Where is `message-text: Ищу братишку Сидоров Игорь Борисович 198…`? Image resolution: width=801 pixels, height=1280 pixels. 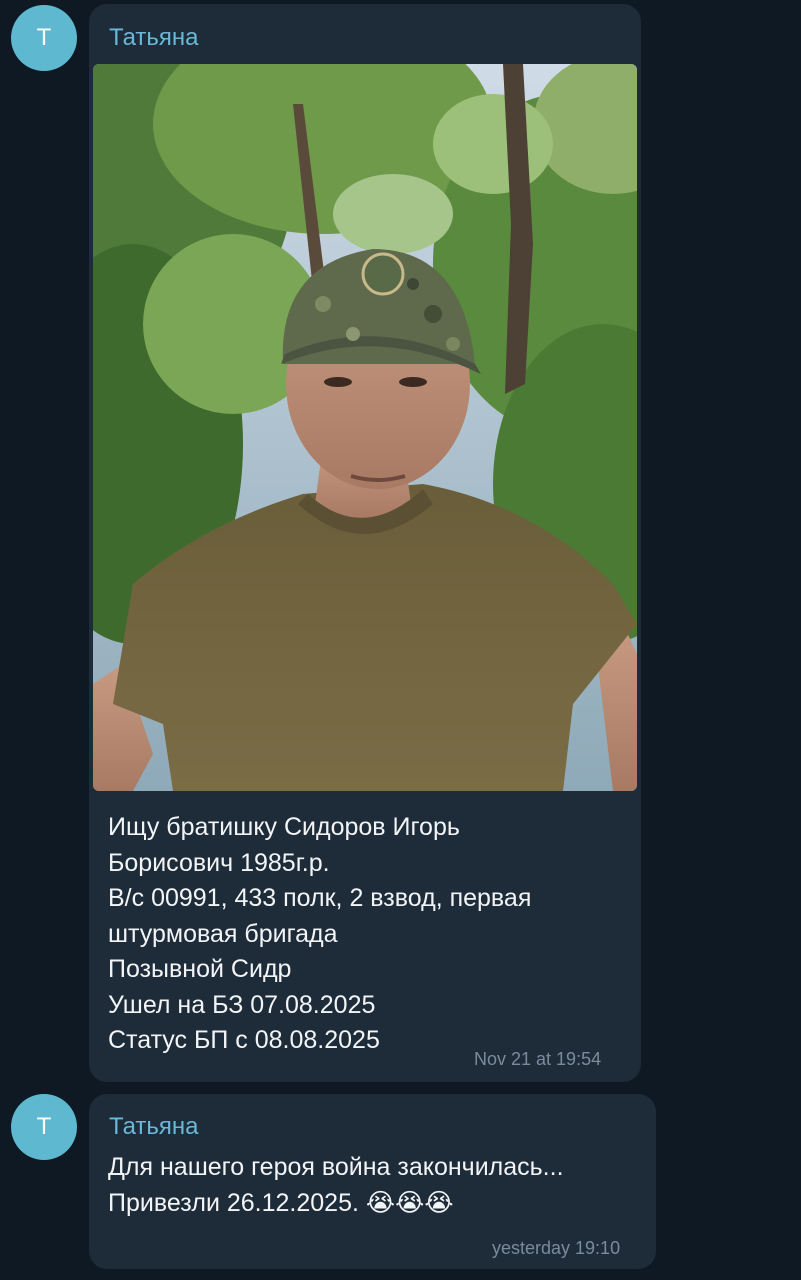 message-text: Ищу братишку Сидоров Игорь Борисович 198… is located at coordinates (320, 933).